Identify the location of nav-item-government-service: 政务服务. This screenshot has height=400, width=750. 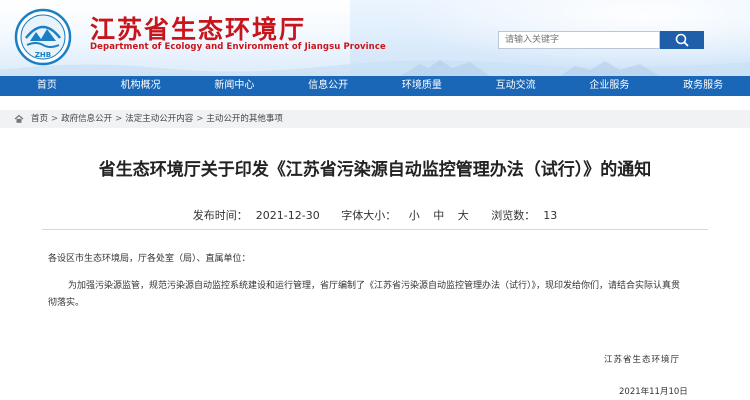
(703, 86).